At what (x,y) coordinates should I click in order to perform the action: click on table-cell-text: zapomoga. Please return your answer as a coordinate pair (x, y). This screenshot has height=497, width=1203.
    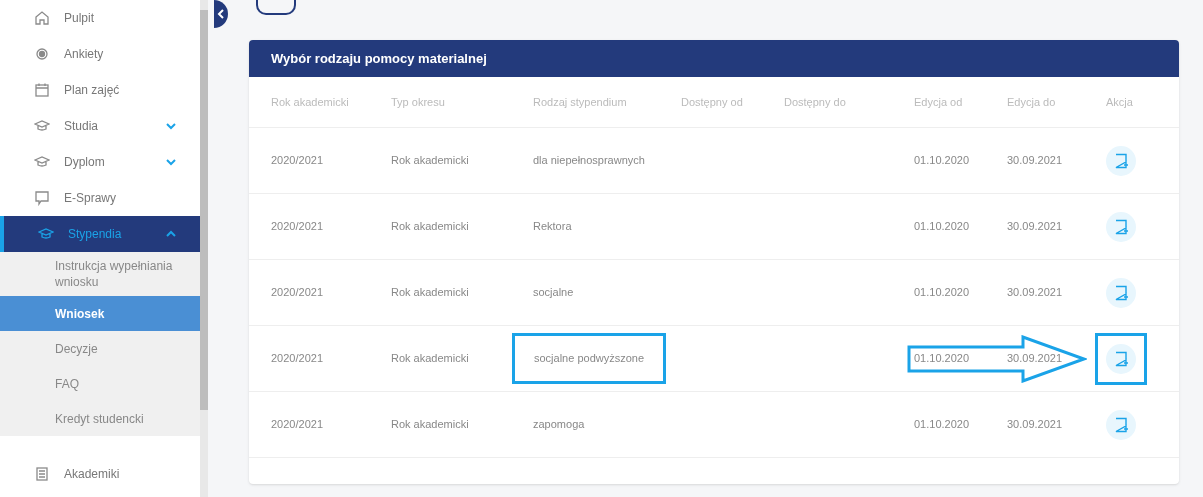
    Looking at the image, I should click on (559, 425).